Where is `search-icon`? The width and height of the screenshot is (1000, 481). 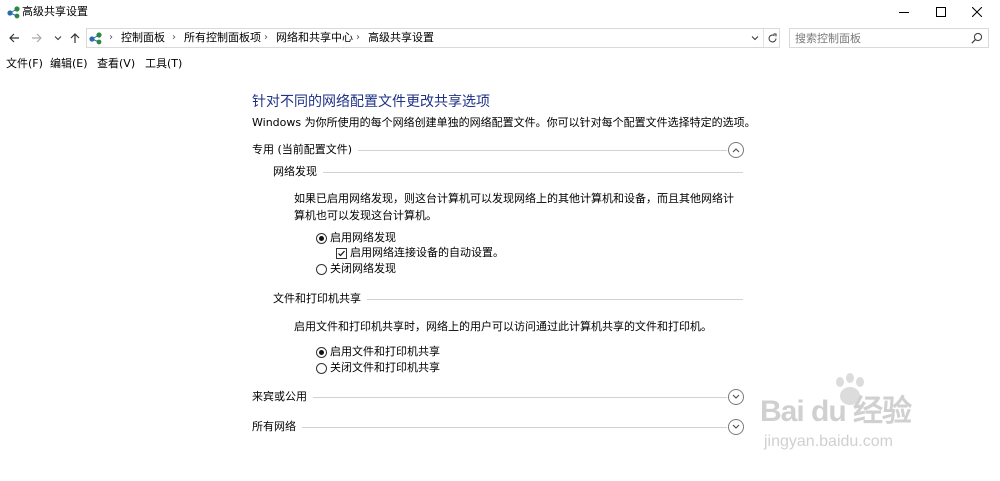 search-icon is located at coordinates (977, 38).